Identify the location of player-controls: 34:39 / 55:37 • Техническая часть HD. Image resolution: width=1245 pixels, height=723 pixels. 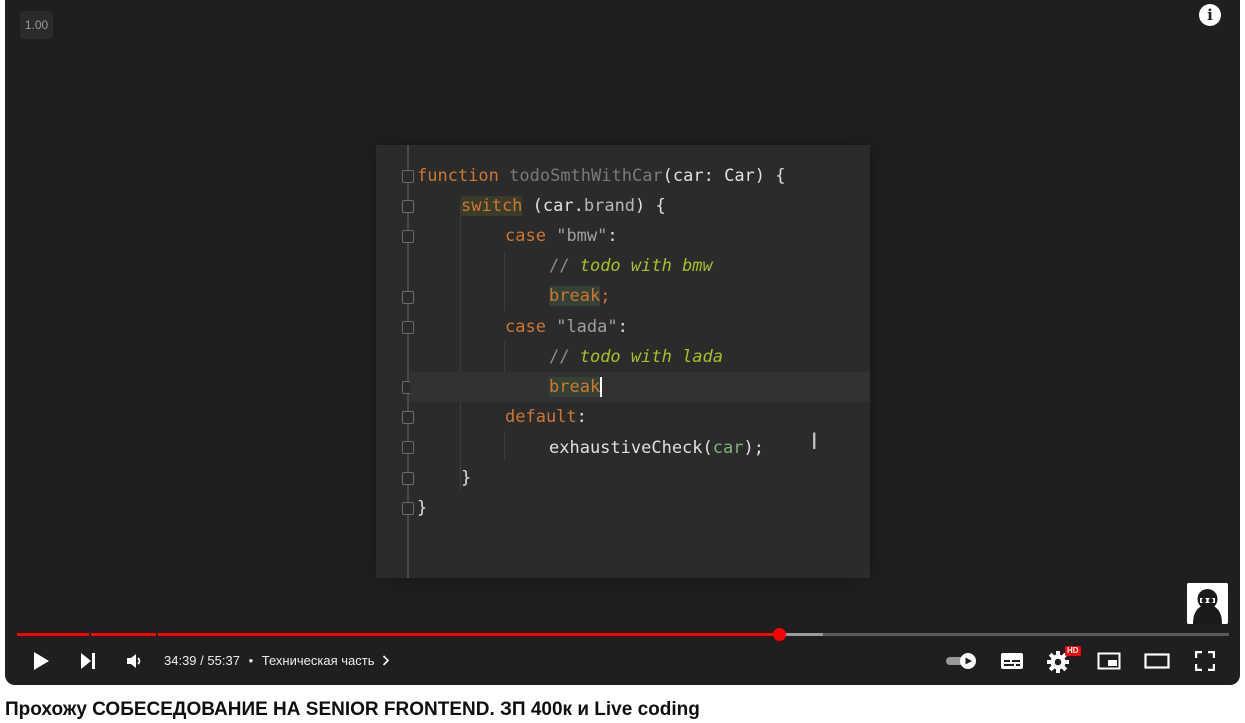
(622, 661).